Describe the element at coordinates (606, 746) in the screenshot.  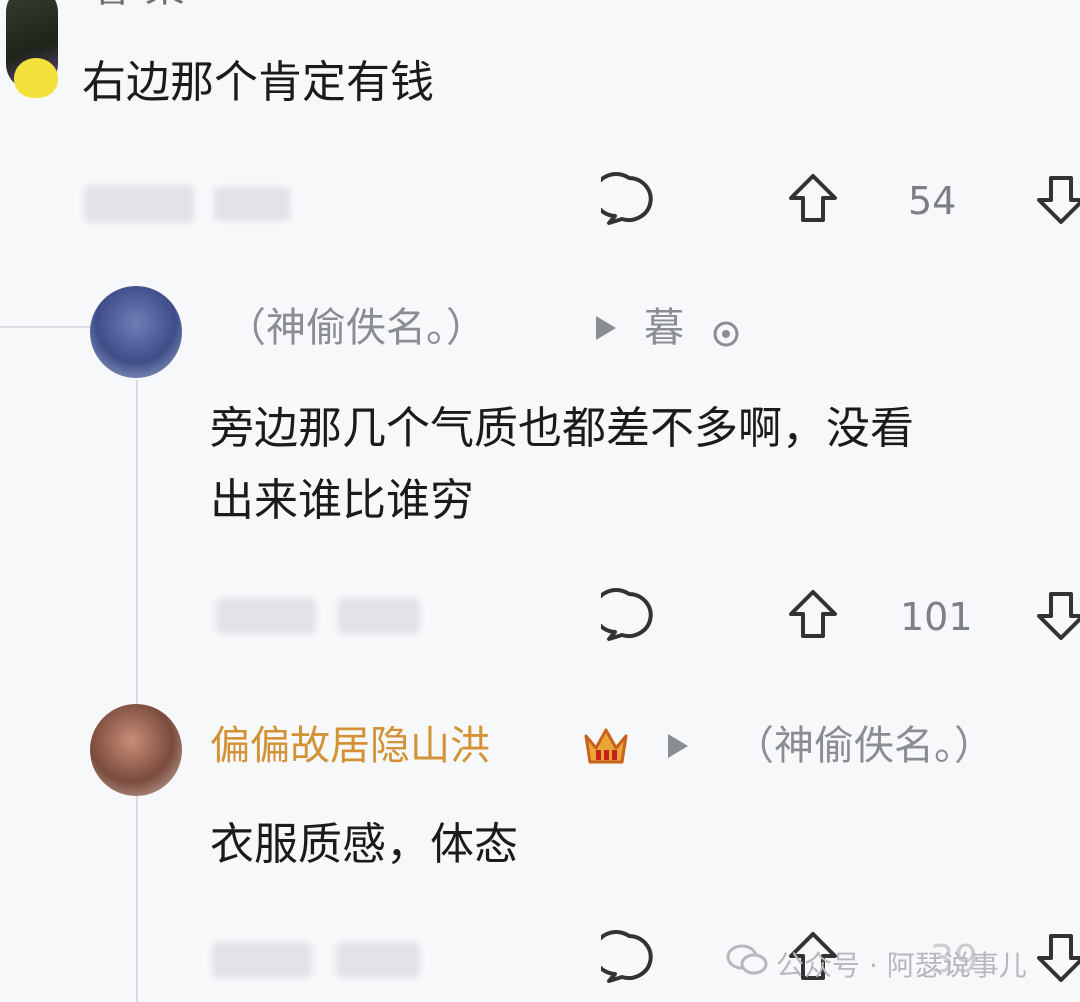
I see `crown-icon` at that location.